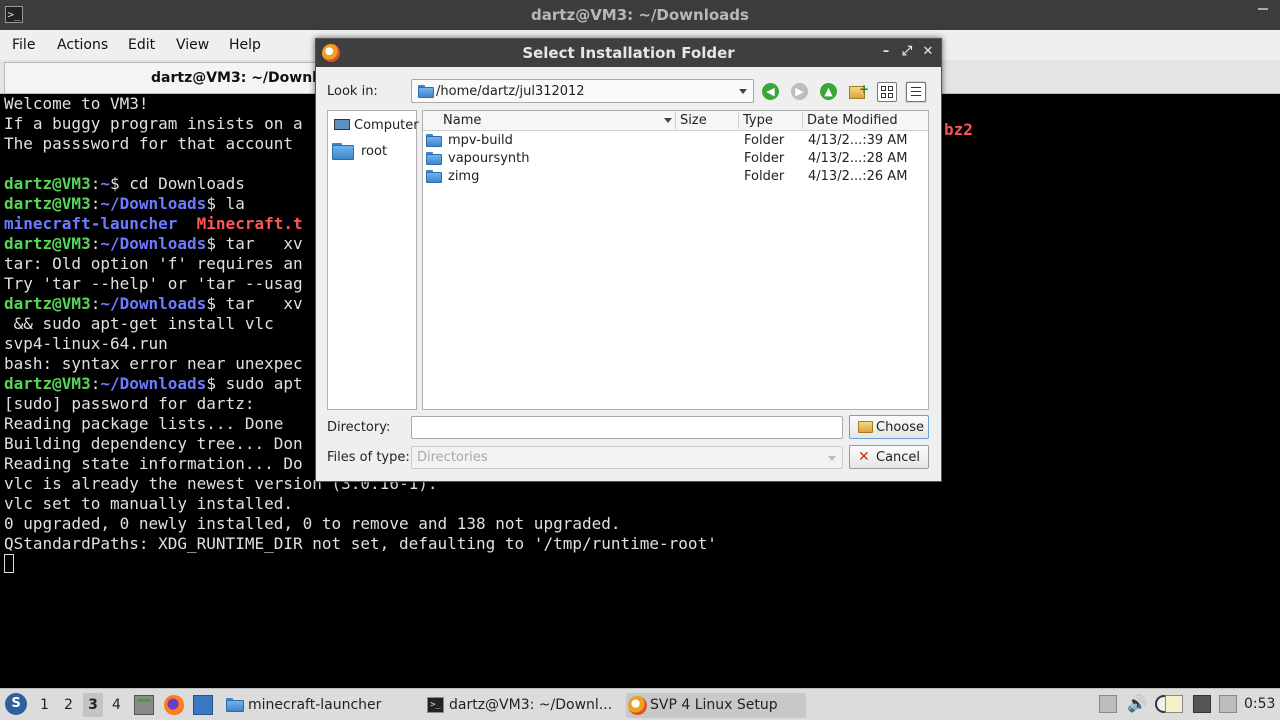  What do you see at coordinates (359, 427) in the screenshot?
I see `directory-label: Directory:` at bounding box center [359, 427].